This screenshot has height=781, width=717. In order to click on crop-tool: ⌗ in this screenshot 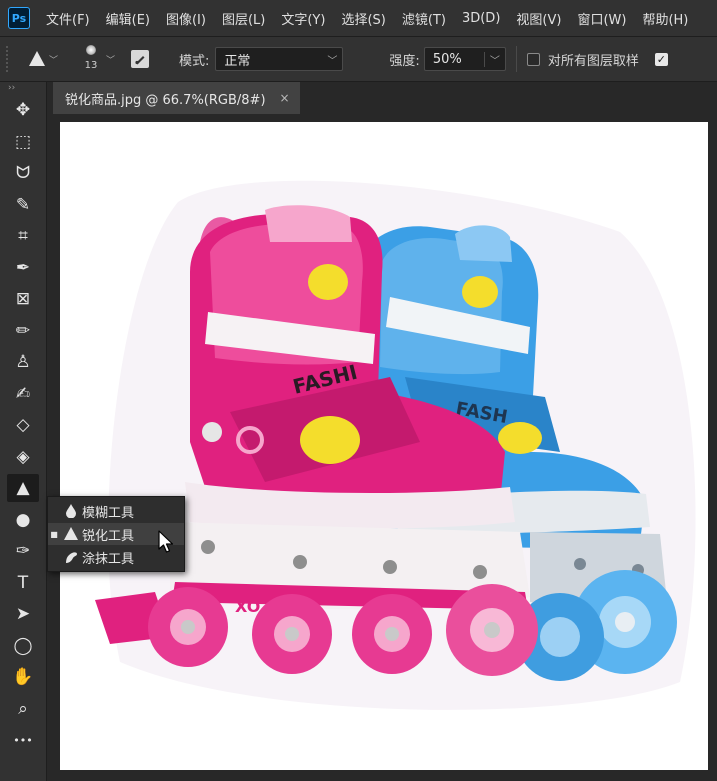, I will do `click(23, 236)`.